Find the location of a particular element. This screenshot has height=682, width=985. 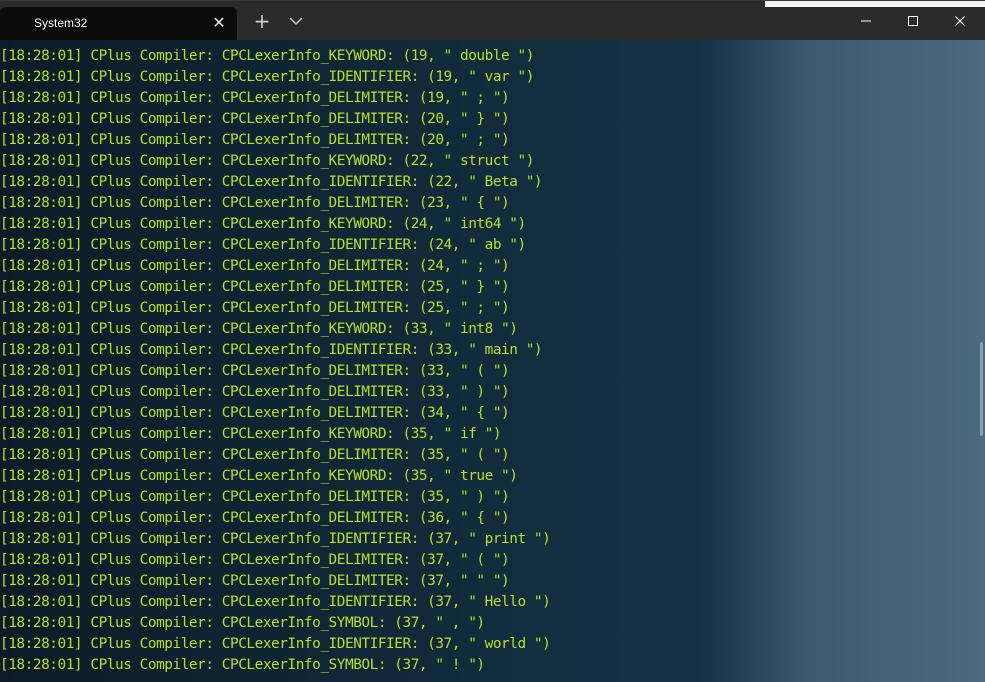

new-tab-button: + is located at coordinates (262, 21).